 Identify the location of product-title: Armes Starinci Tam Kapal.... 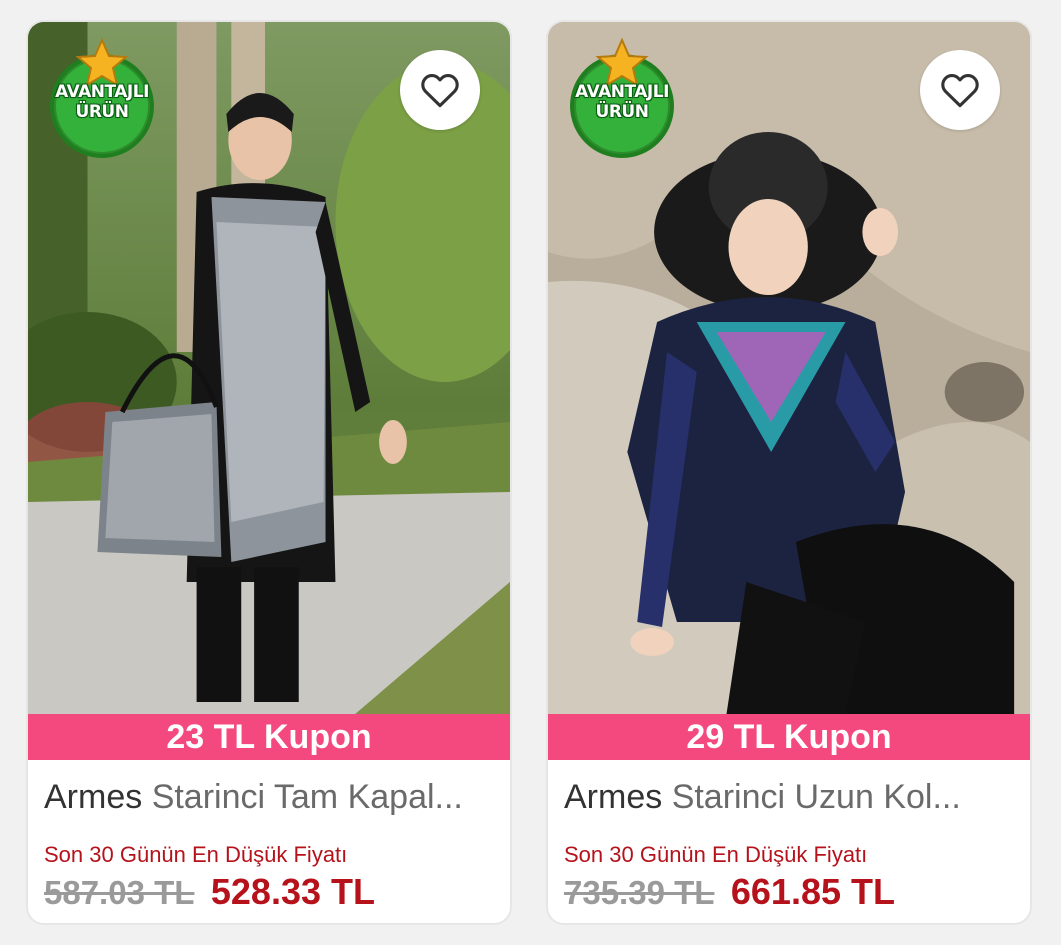
(269, 797).